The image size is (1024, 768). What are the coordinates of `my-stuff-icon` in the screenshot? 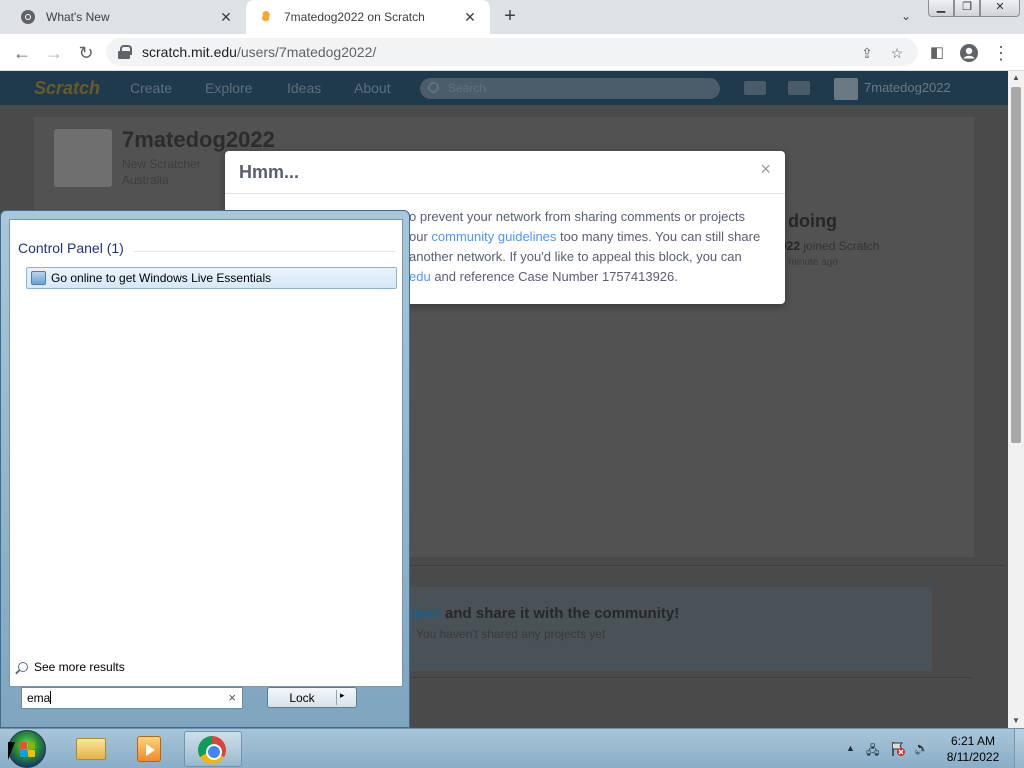 It's located at (799, 88).